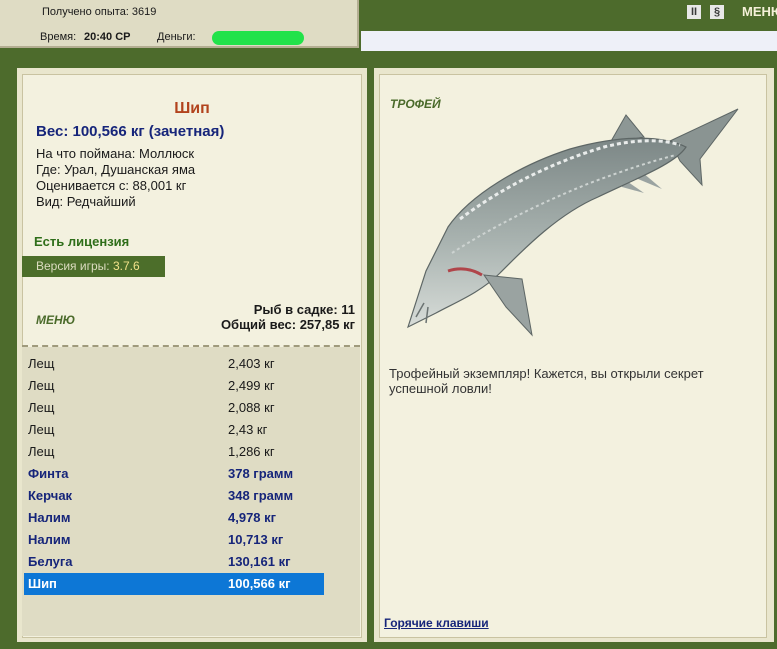  Describe the element at coordinates (174, 386) in the screenshot. I see `fish-list-row: Лещ 2,499 кг` at that location.